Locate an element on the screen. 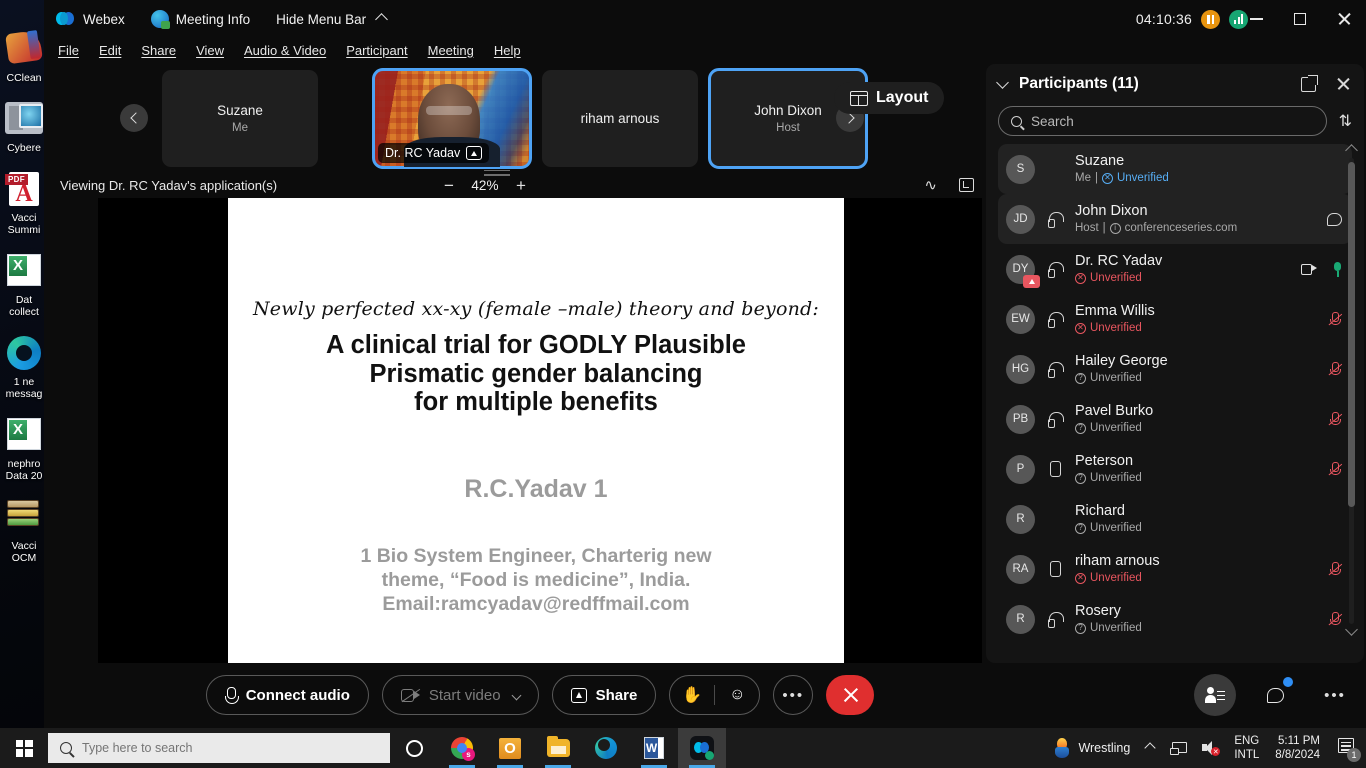 Image resolution: width=1366 pixels, height=768 pixels. participants-scrollbar is located at coordinates (1351, 390).